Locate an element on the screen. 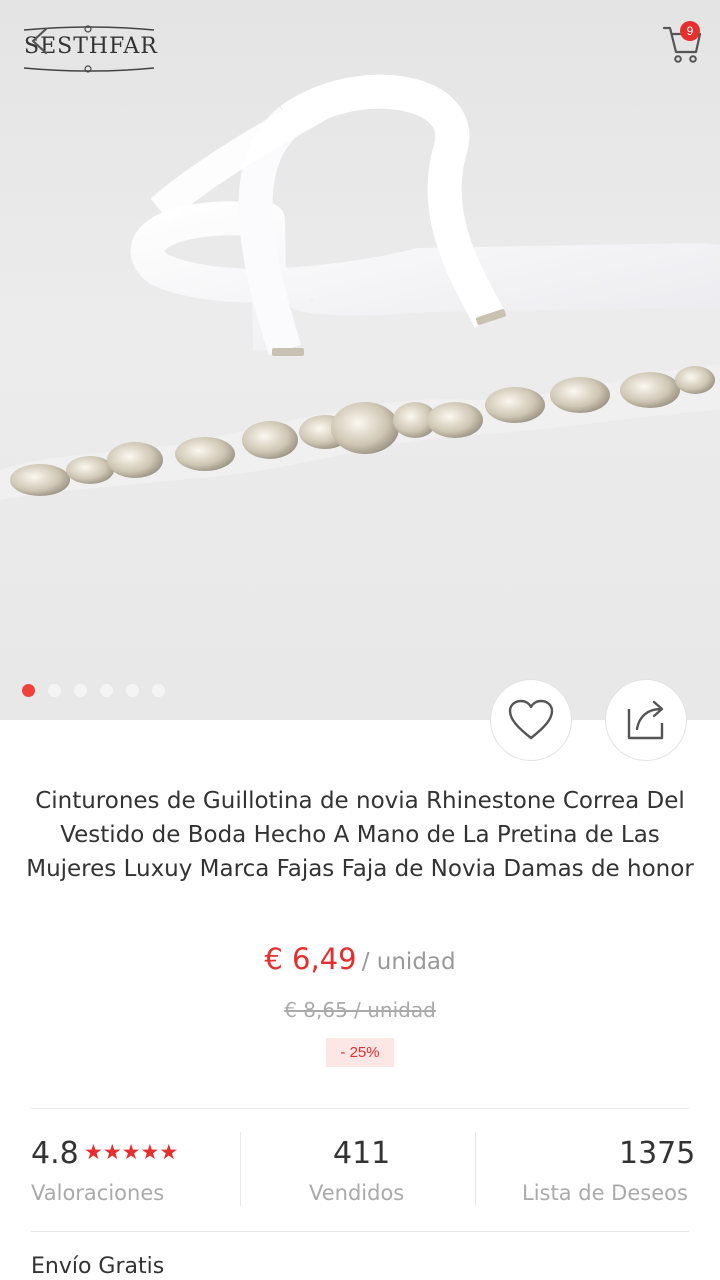  current-price: € 6,49 is located at coordinates (310, 959).